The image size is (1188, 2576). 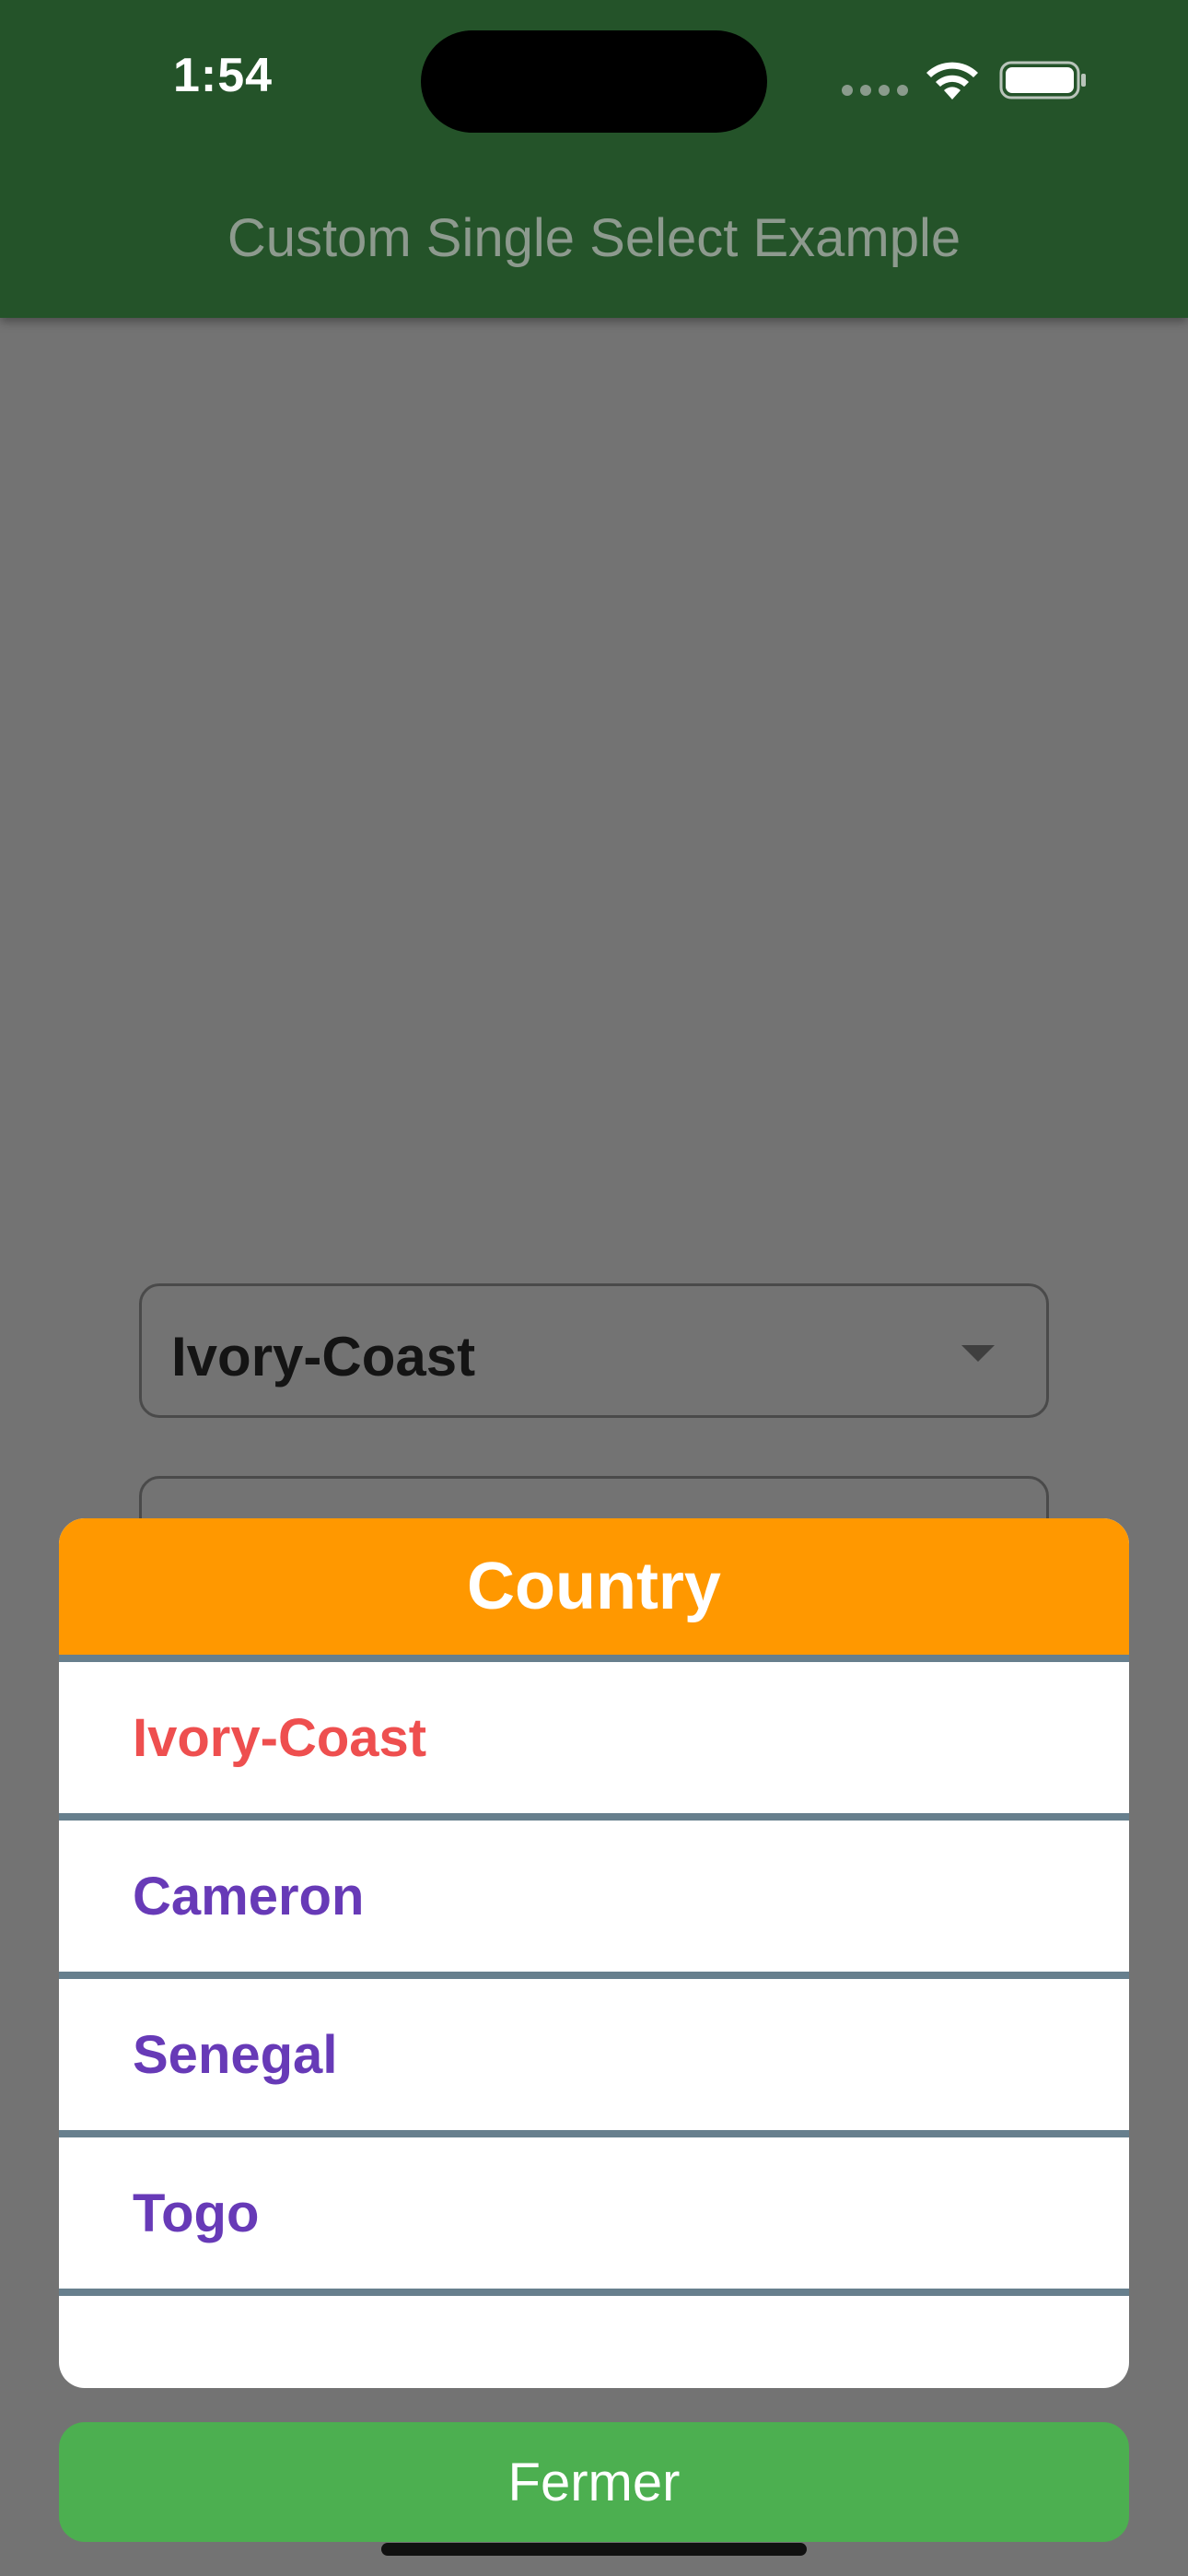 What do you see at coordinates (594, 1734) in the screenshot?
I see `list-item-ivory-coast: Ivory-Coast` at bounding box center [594, 1734].